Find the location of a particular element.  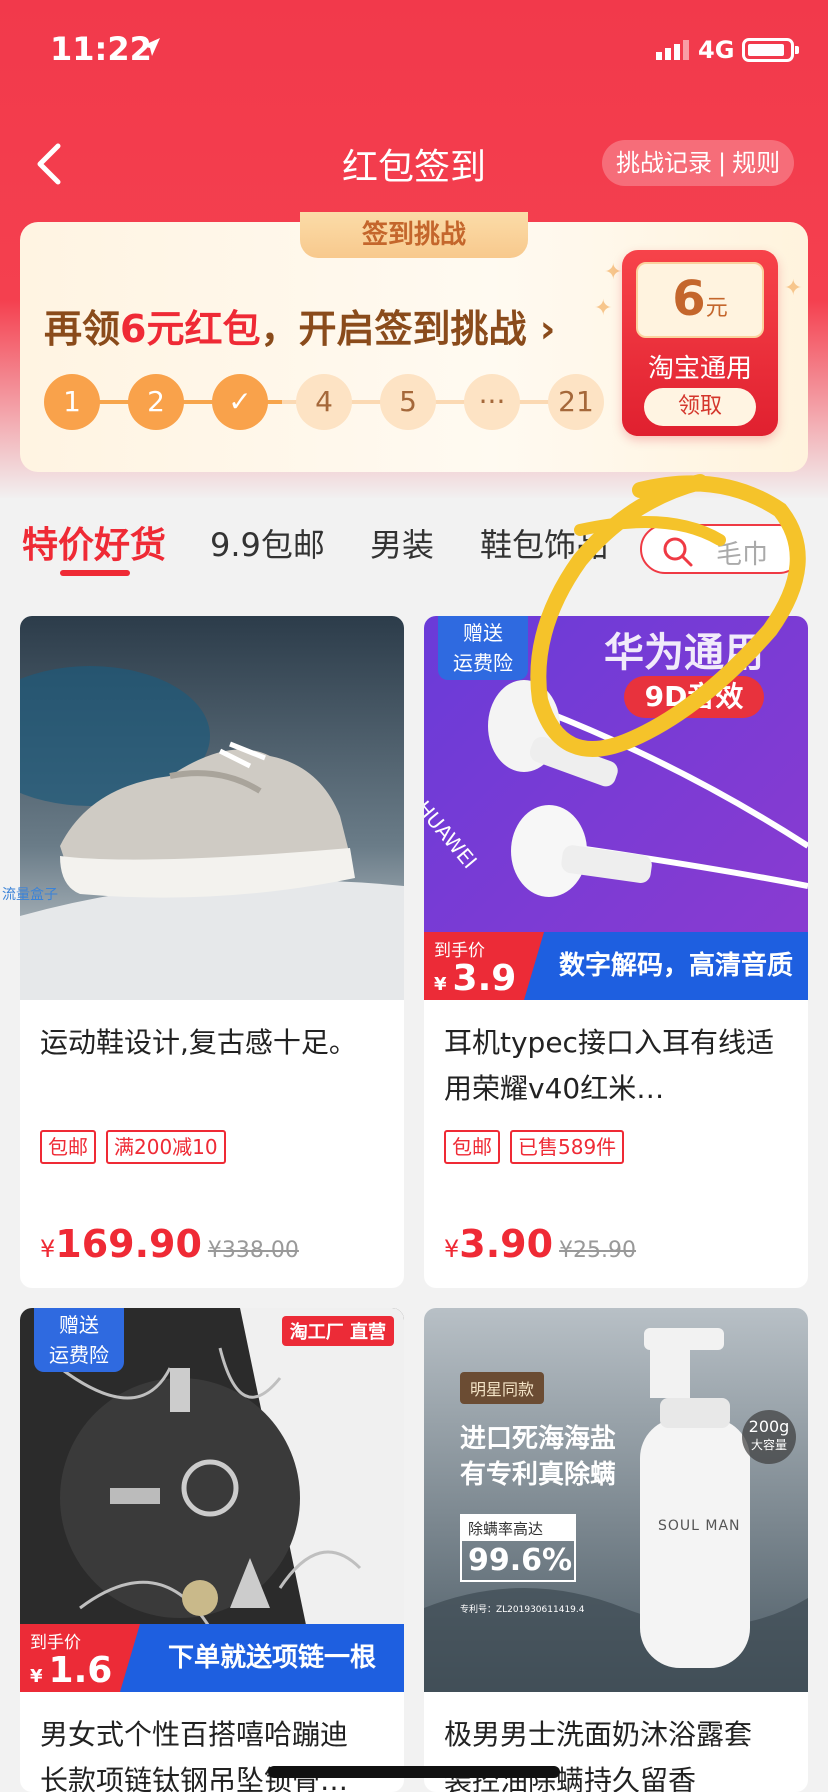

arrive-price-strip: 到手价 ¥3.9 数字解码，高清音质 is located at coordinates (616, 966).